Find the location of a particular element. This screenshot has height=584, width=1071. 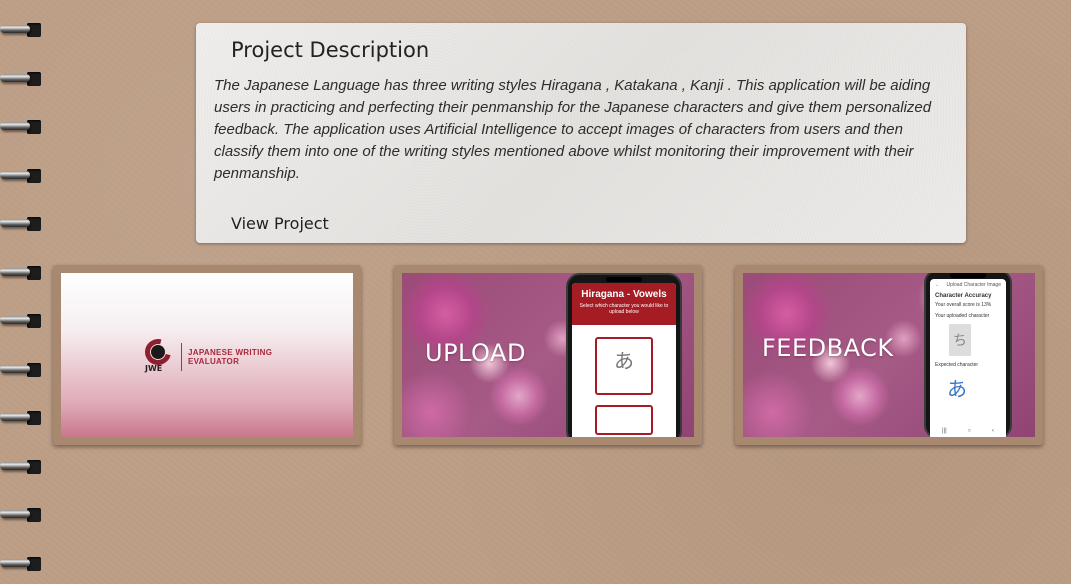

logo-text: JAPANESE WRITING EVALUATOR is located at coordinates (230, 357).